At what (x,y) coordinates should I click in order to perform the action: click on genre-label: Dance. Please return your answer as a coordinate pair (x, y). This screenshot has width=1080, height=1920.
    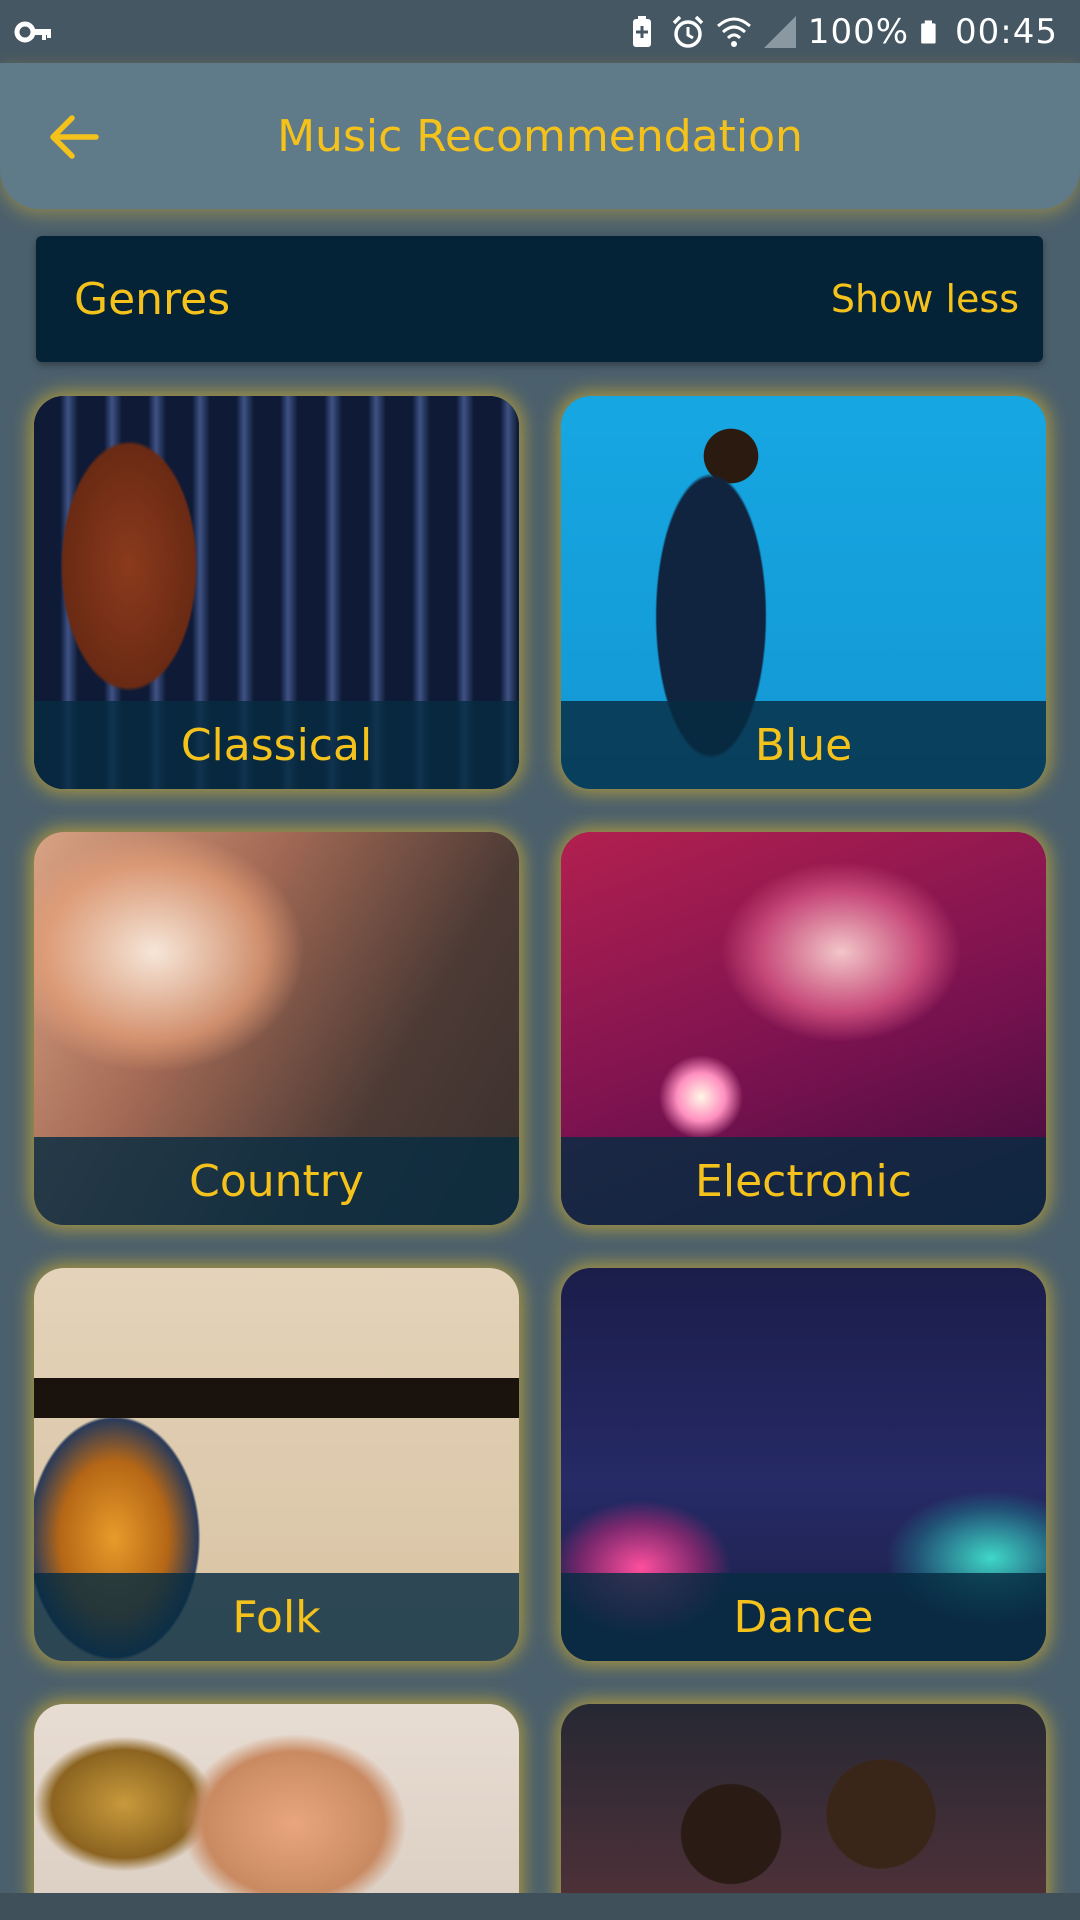
    Looking at the image, I should click on (803, 1617).